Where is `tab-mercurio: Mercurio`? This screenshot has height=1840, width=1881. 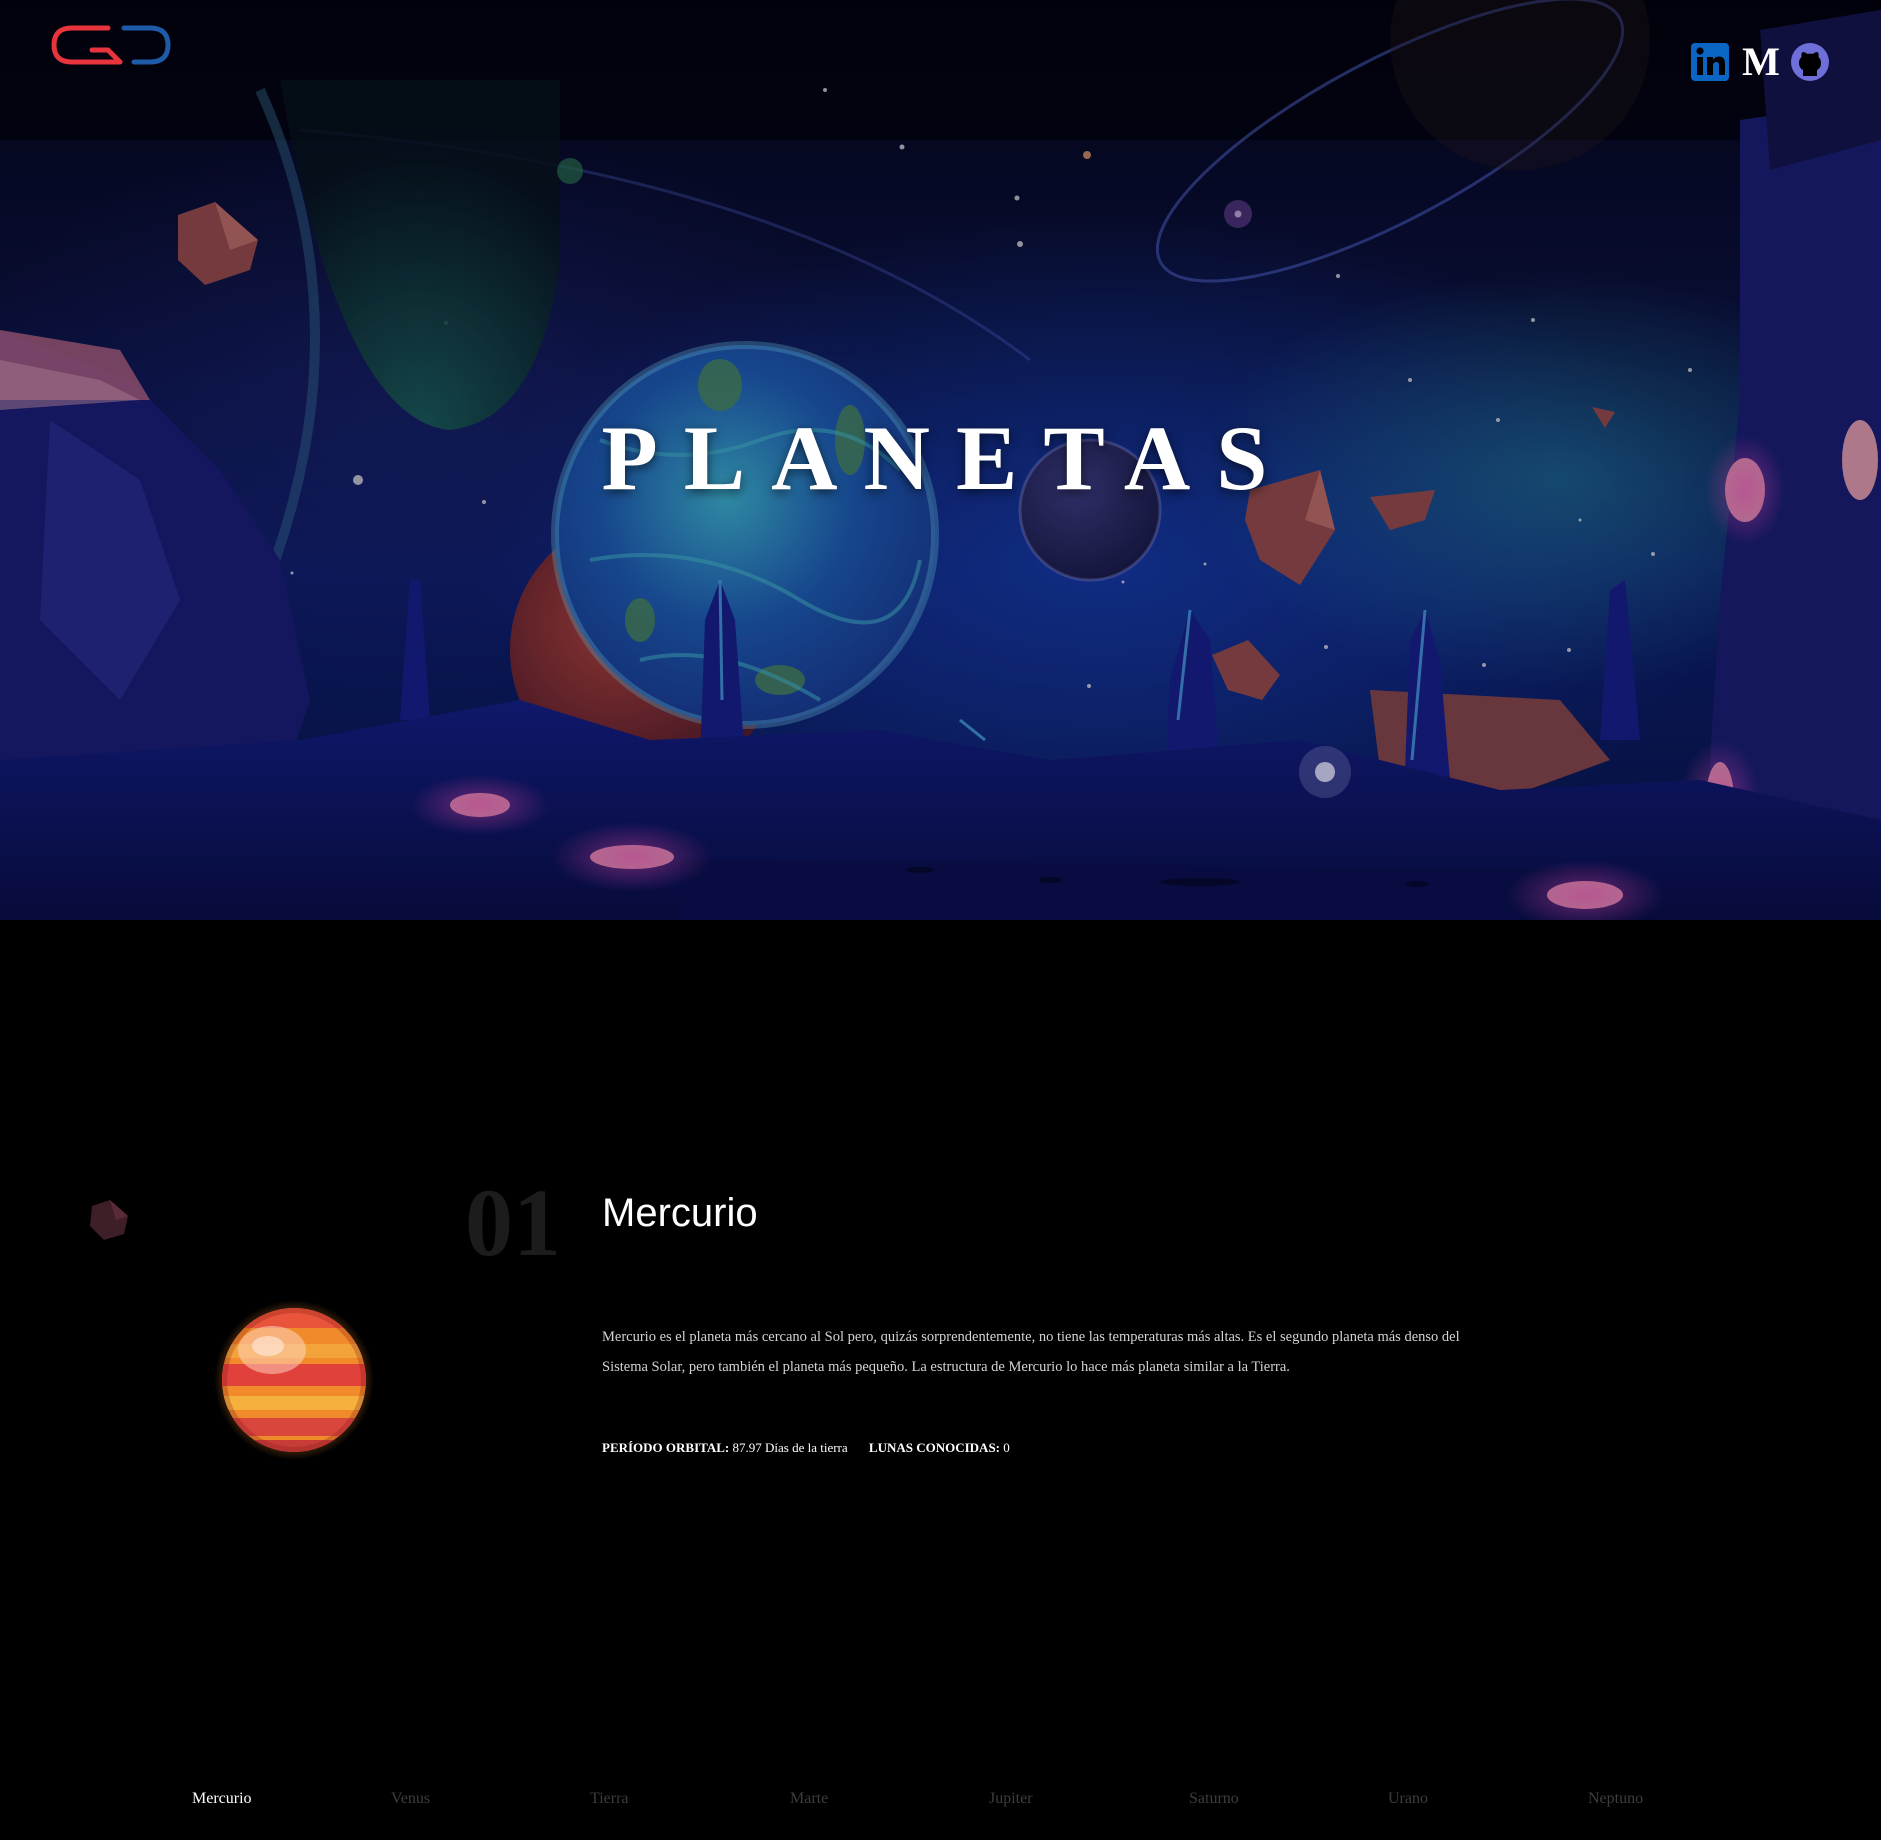
tab-mercurio: Mercurio is located at coordinates (222, 1799).